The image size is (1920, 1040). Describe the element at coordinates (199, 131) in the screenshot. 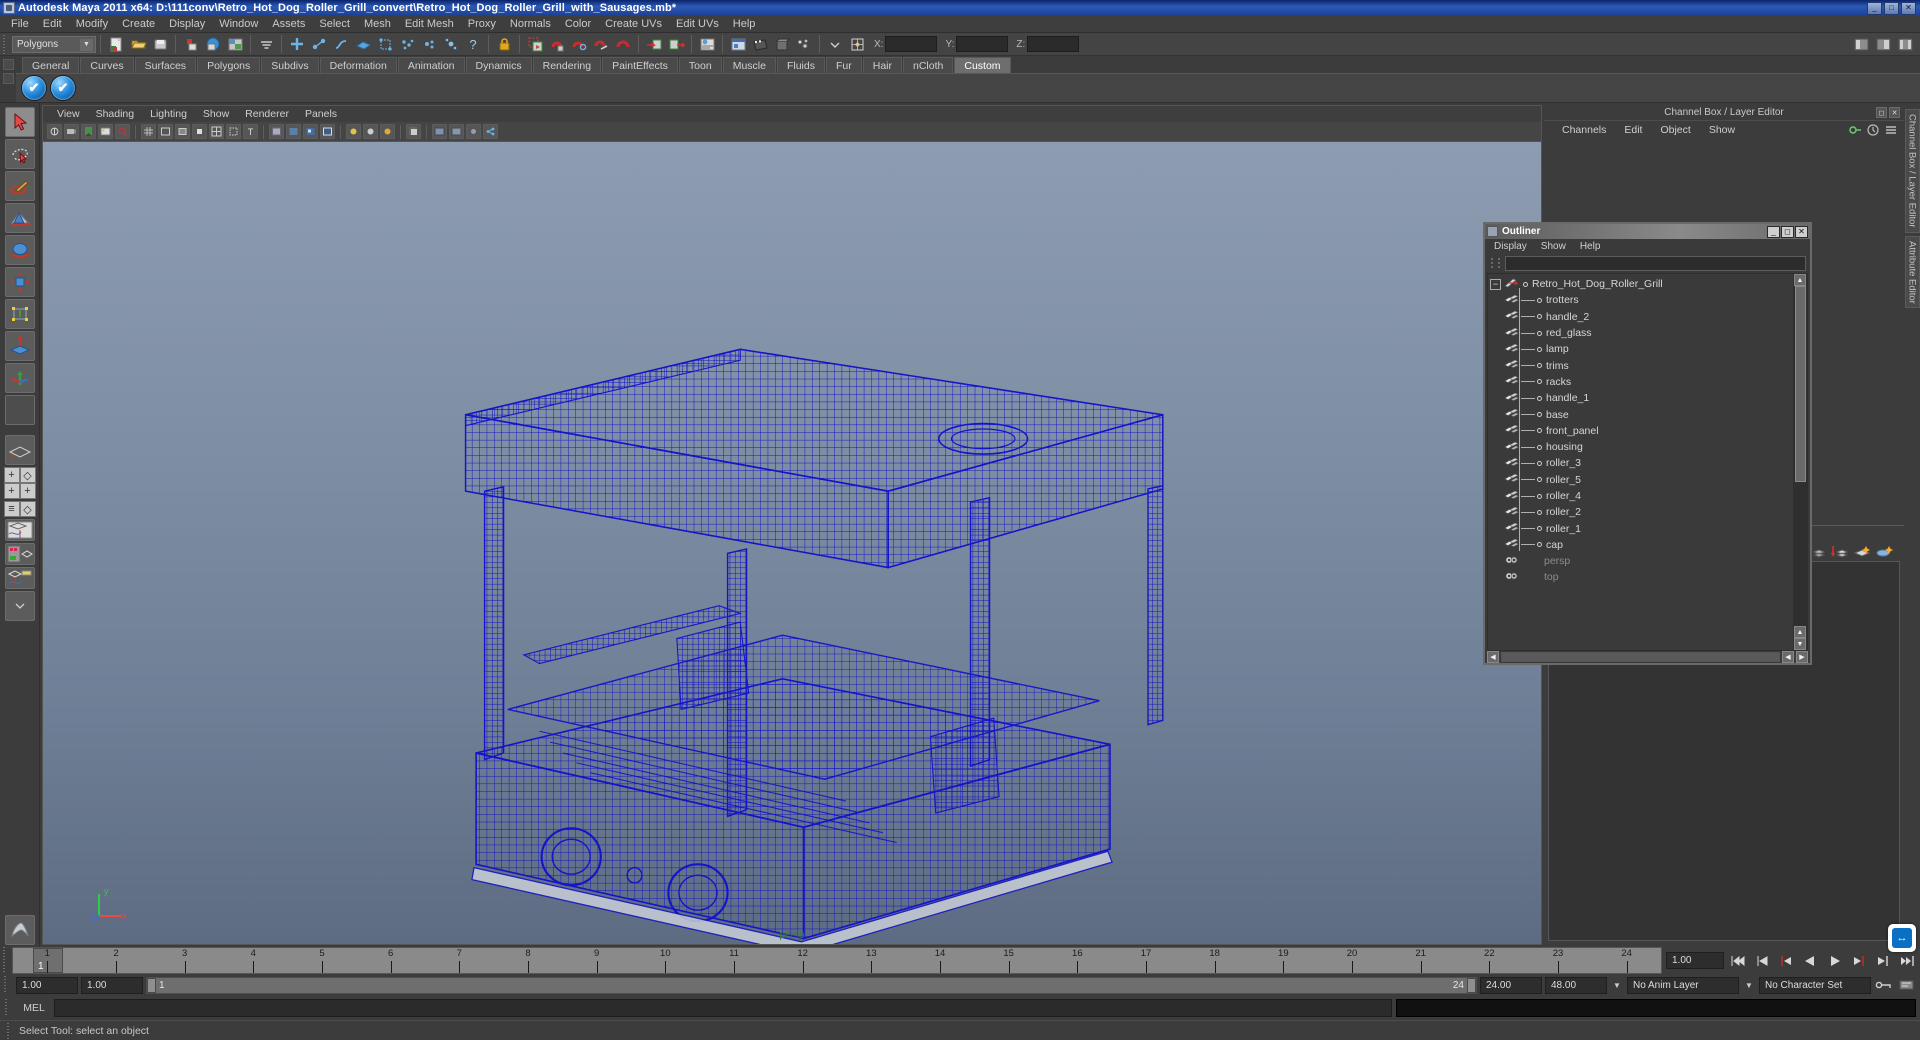

I see `gate-mask-icon` at that location.